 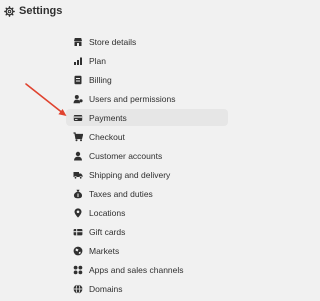 What do you see at coordinates (78, 251) in the screenshot?
I see `markets-globe-icon` at bounding box center [78, 251].